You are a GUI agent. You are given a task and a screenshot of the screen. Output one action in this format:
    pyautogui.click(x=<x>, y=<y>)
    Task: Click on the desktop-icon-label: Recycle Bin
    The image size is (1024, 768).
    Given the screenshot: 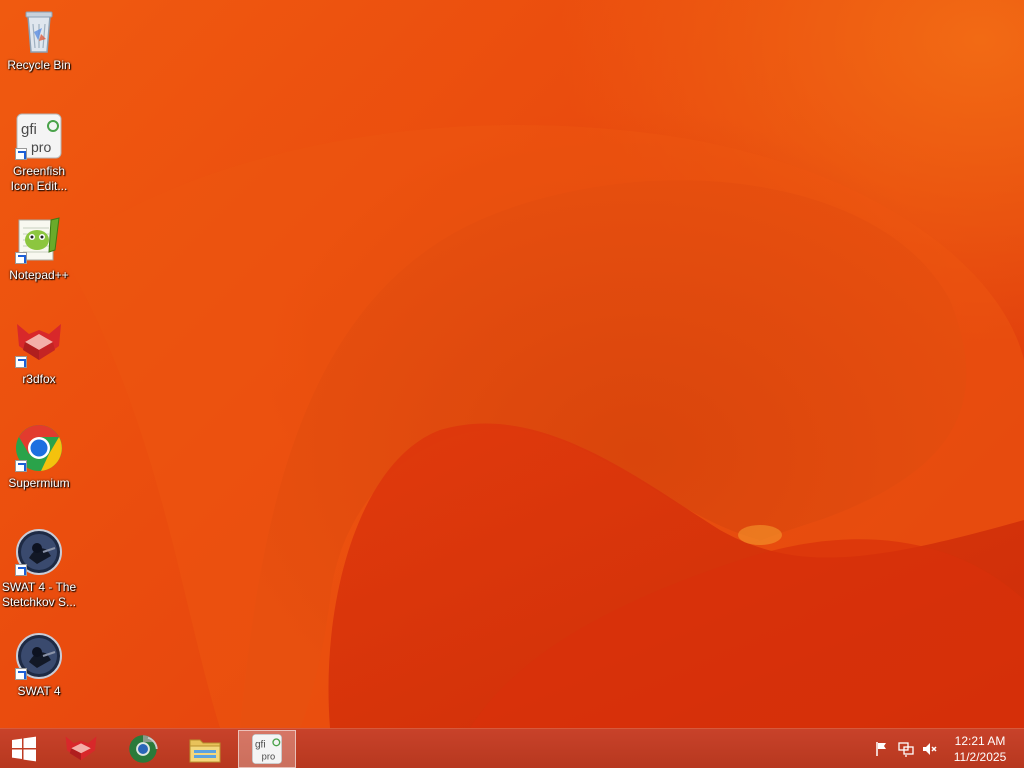 What is the action you would take?
    pyautogui.click(x=39, y=65)
    